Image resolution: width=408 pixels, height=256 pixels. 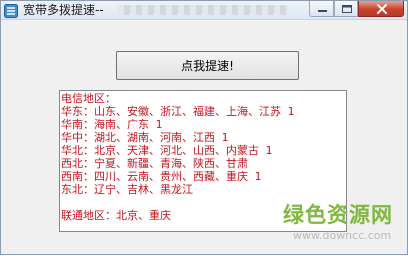 What do you see at coordinates (11, 10) in the screenshot?
I see `app-icon` at bounding box center [11, 10].